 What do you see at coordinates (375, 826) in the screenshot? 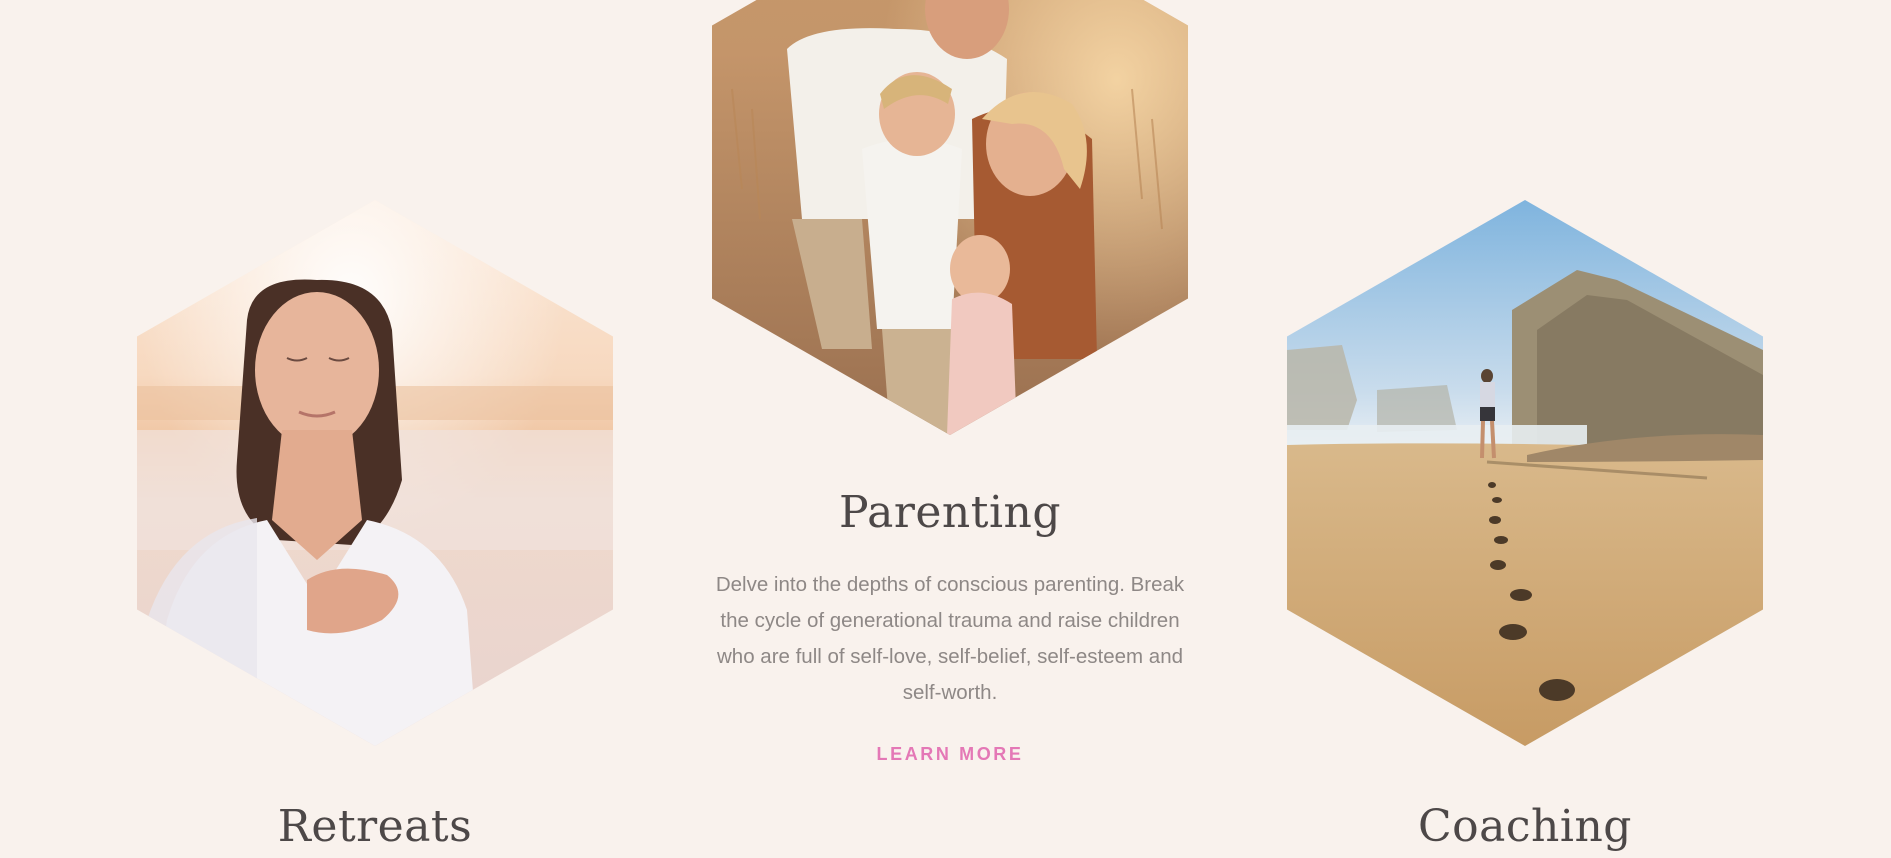
I see `retreats-title: Retreats` at bounding box center [375, 826].